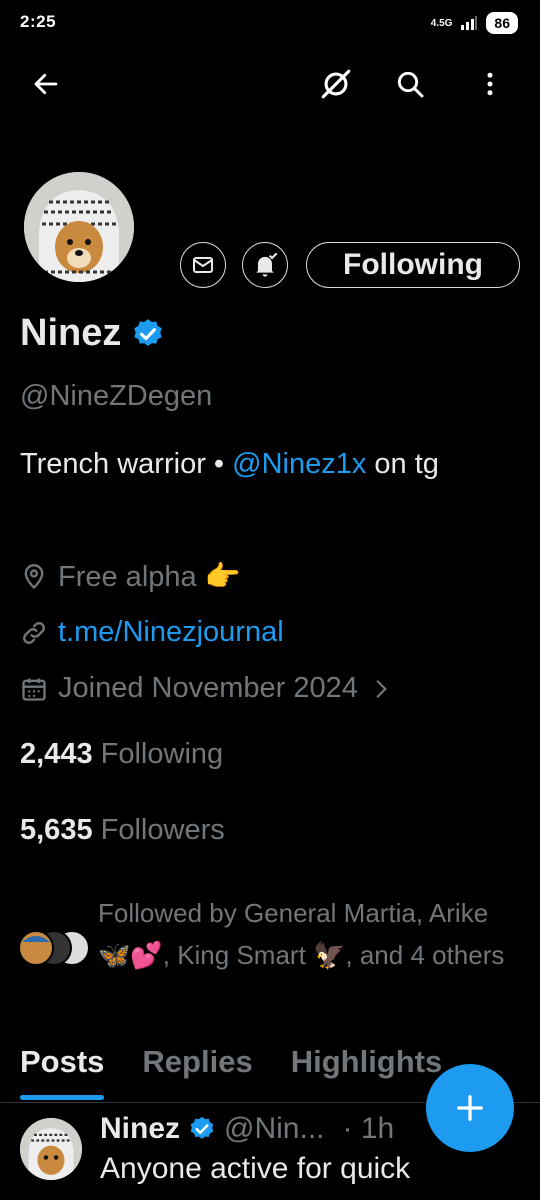 The image size is (540, 1200). Describe the element at coordinates (149, 577) in the screenshot. I see `location-text: Free alpha 👉` at that location.